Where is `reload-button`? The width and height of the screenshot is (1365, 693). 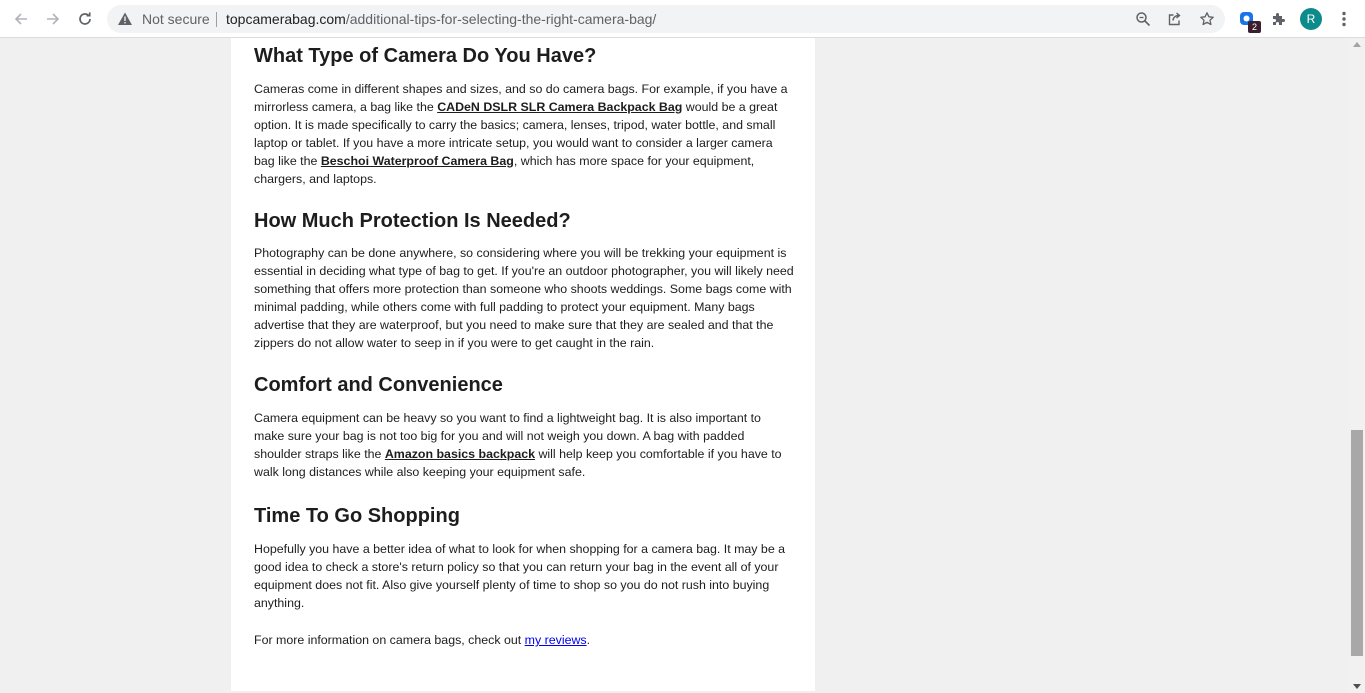 reload-button is located at coordinates (85, 19).